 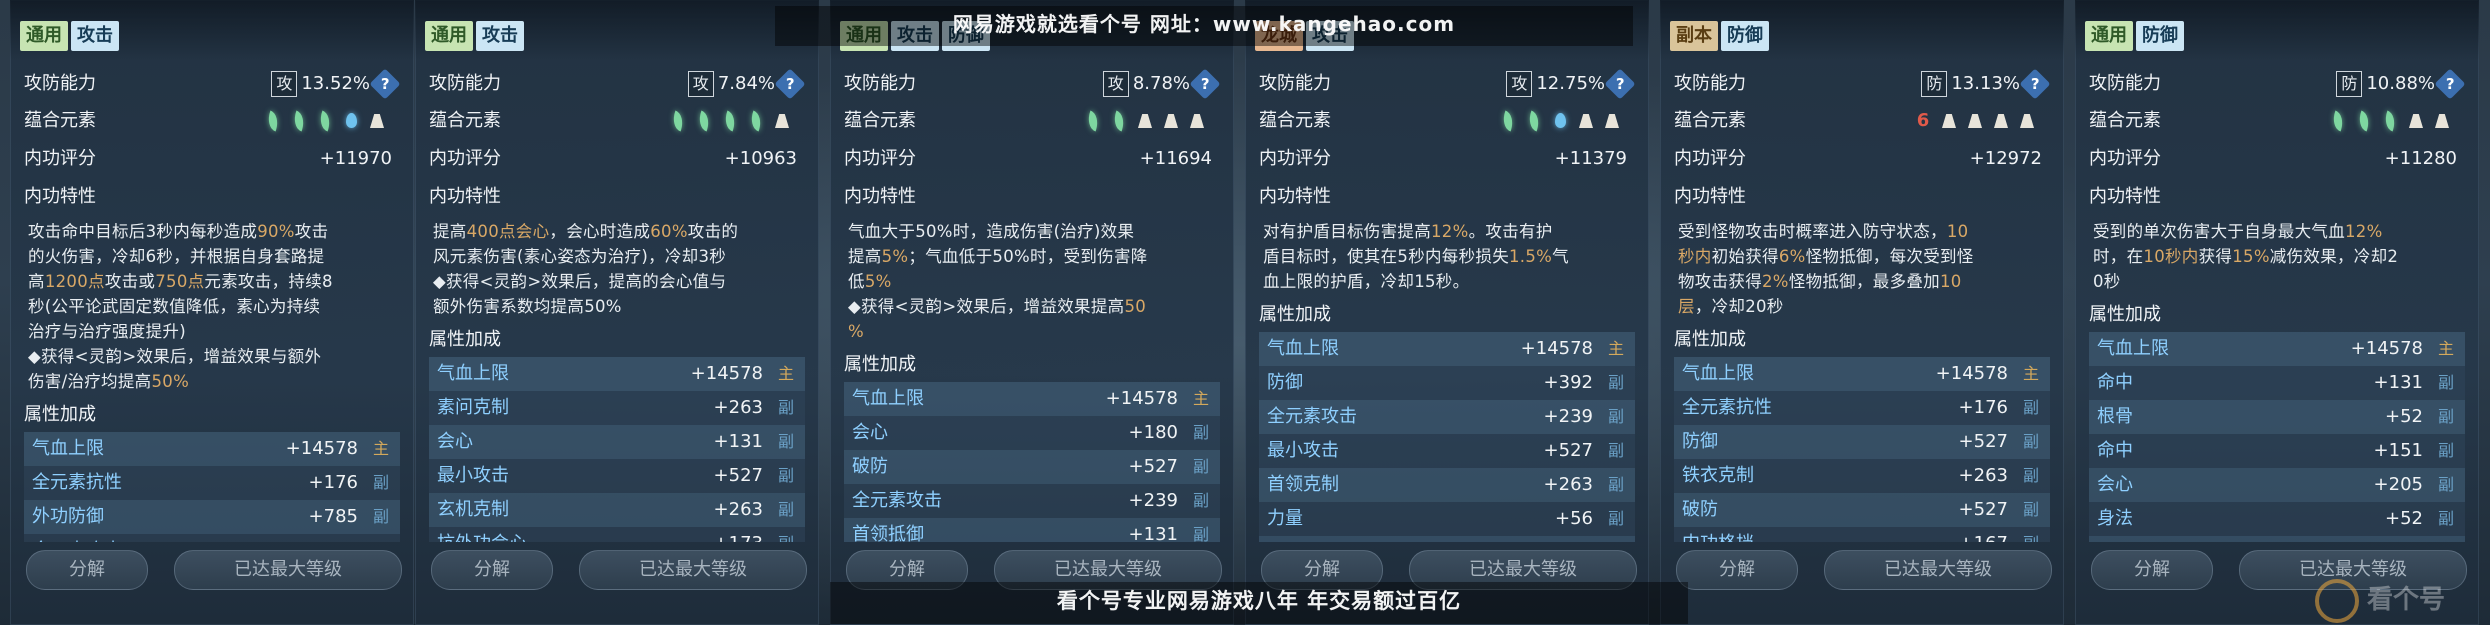 I want to click on description-text: 低, so click(x=856, y=281).